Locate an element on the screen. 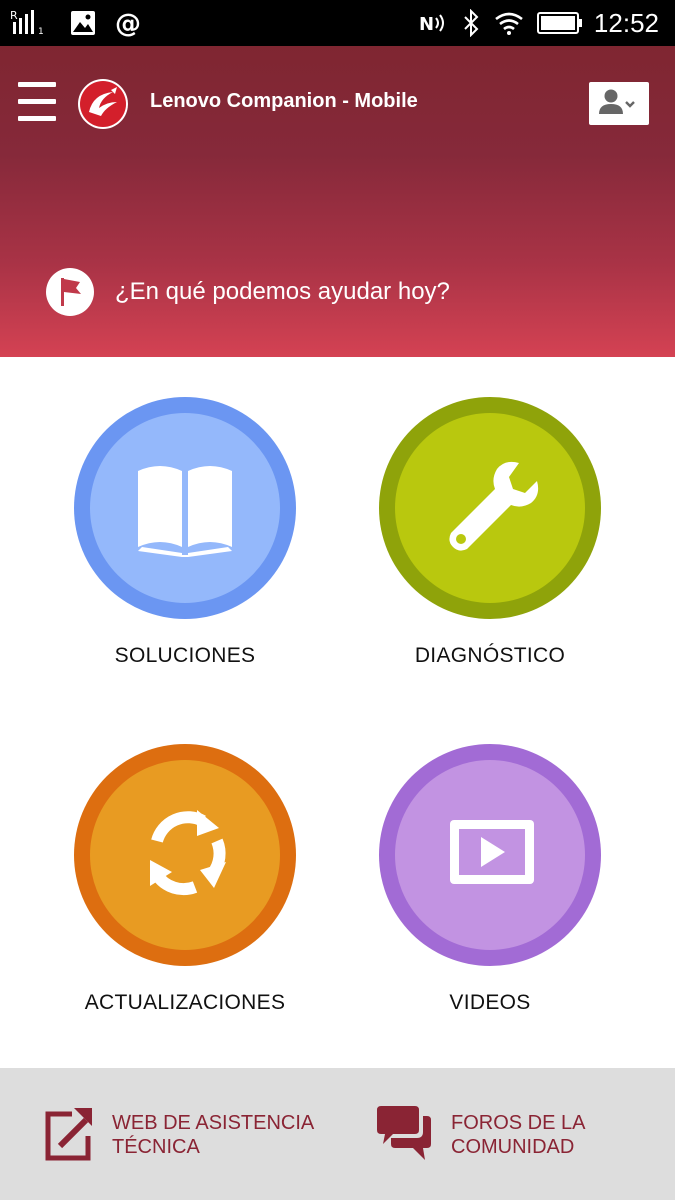 The width and height of the screenshot is (675, 1200). community-forums-label: FOROS DE LA COMUNIDAD is located at coordinates (518, 1135).